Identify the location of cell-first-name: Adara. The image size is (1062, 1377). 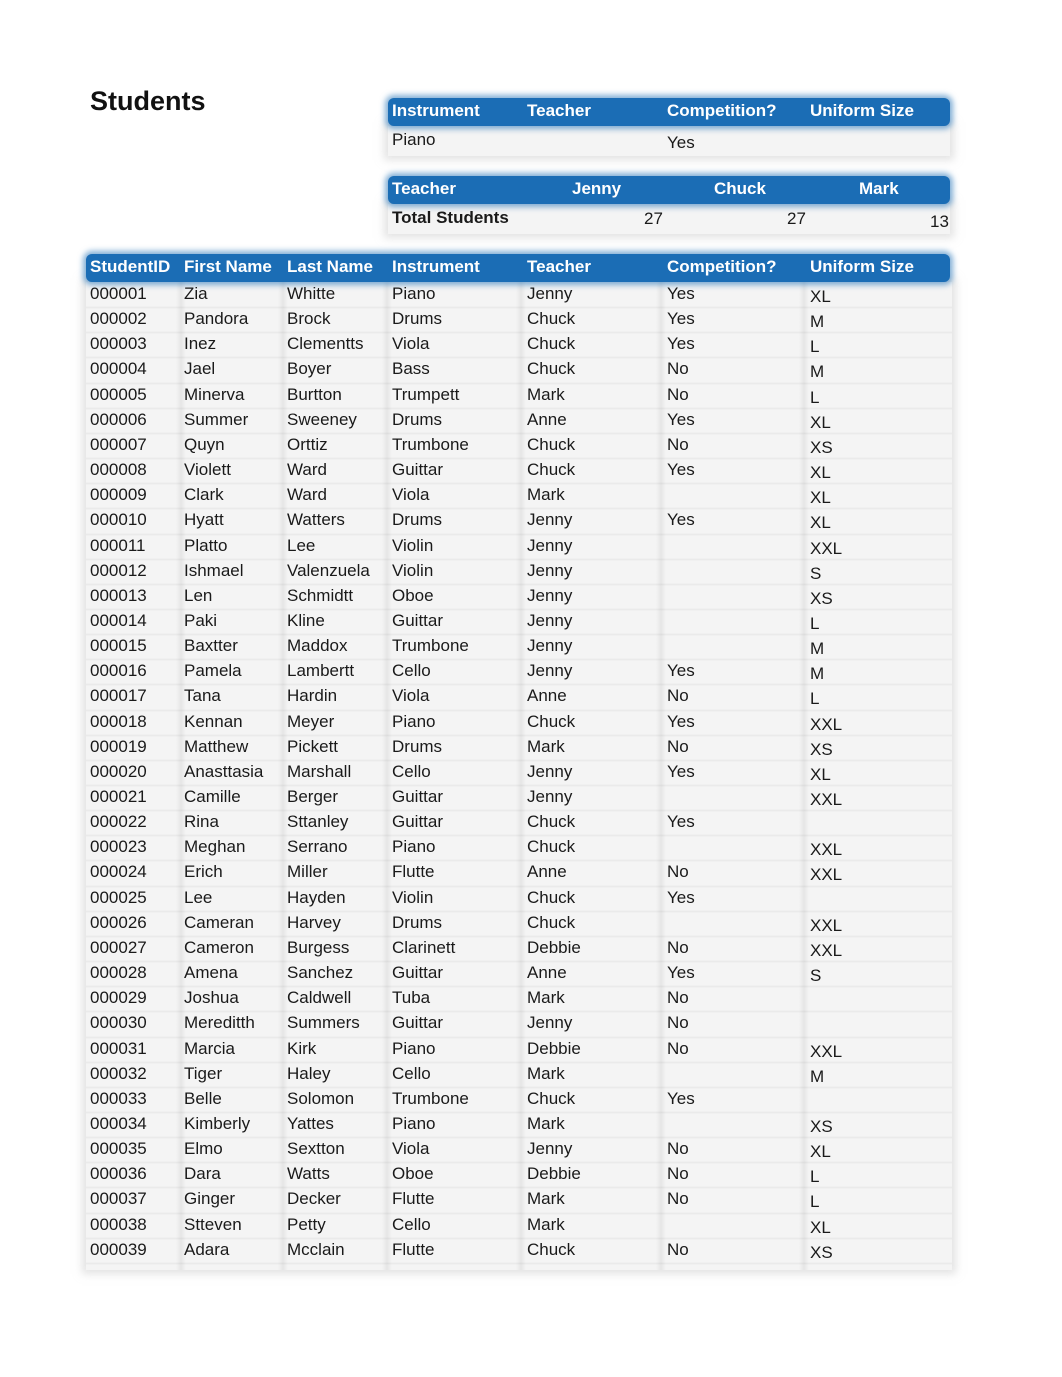
(206, 1250).